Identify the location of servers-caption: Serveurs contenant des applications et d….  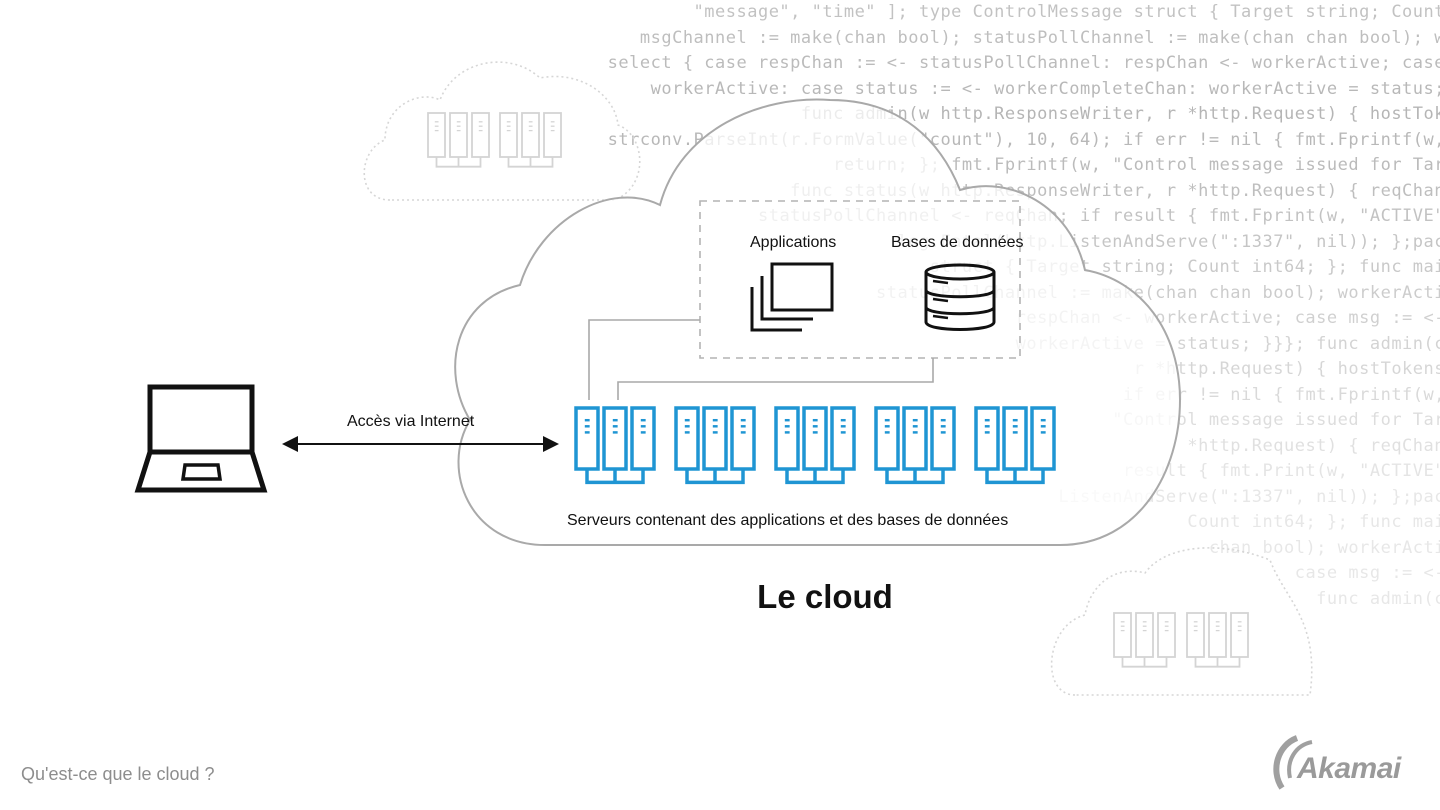
(788, 520).